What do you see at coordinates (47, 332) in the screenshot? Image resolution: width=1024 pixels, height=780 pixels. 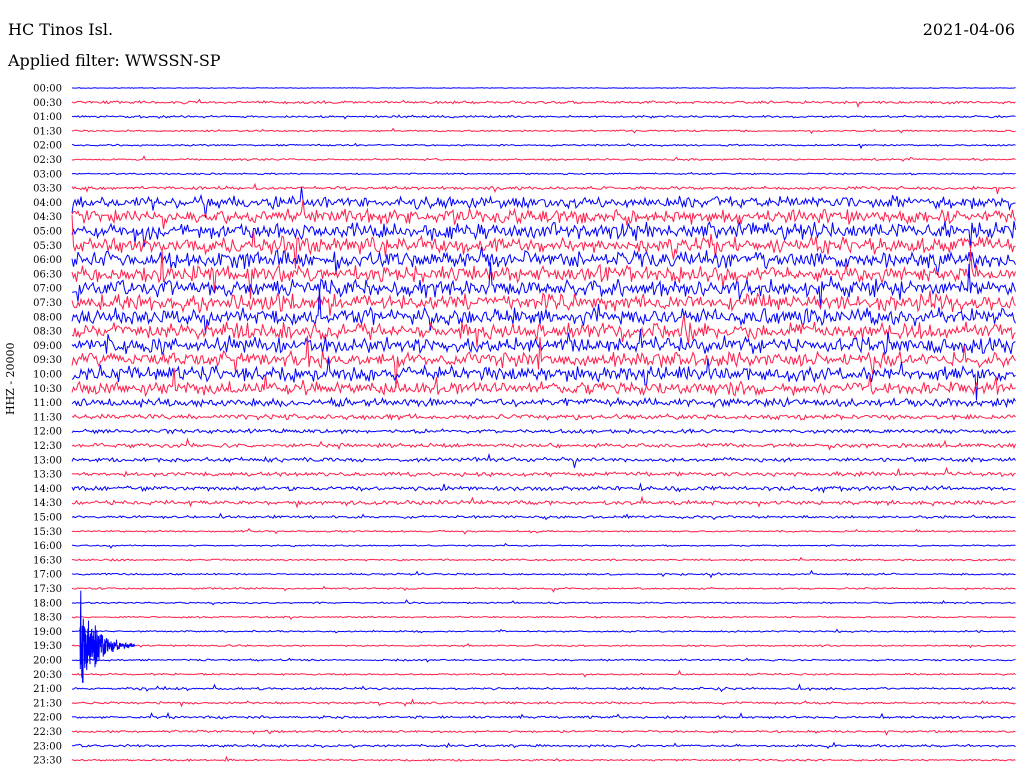 I see `time-tick-label: 08:30` at bounding box center [47, 332].